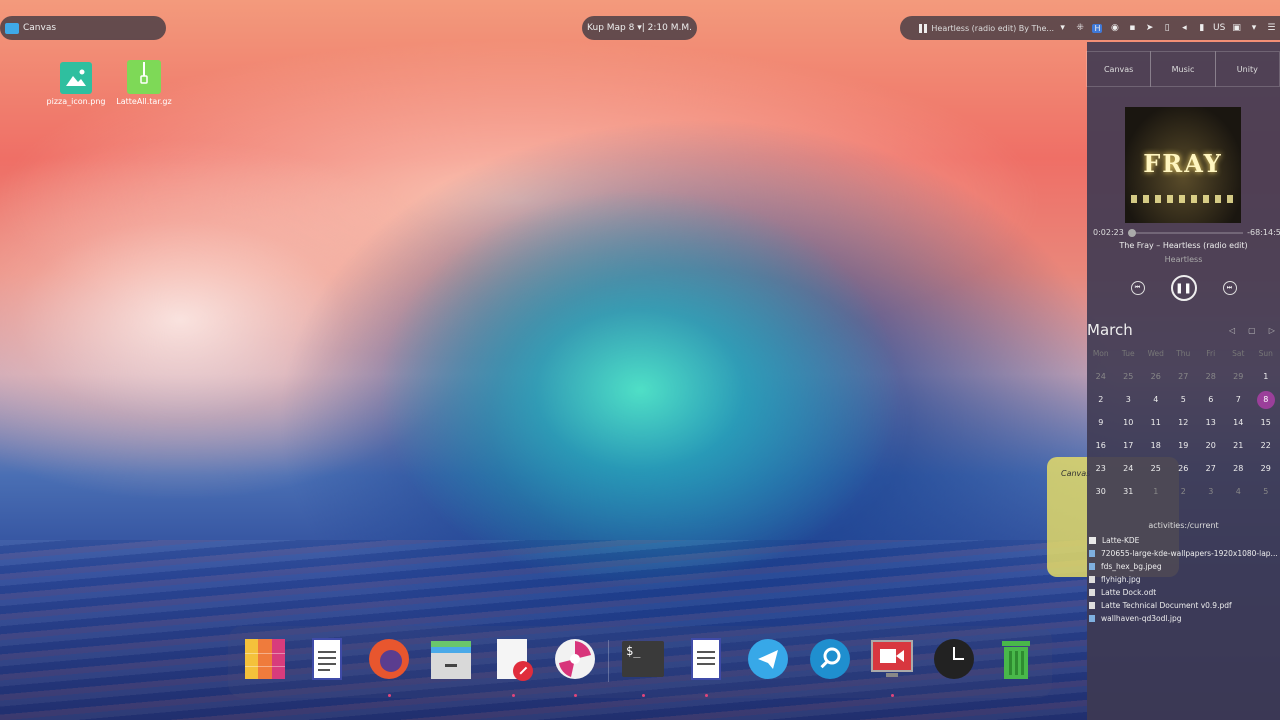  What do you see at coordinates (643, 659) in the screenshot?
I see `dock-item-terminal: $_` at bounding box center [643, 659].